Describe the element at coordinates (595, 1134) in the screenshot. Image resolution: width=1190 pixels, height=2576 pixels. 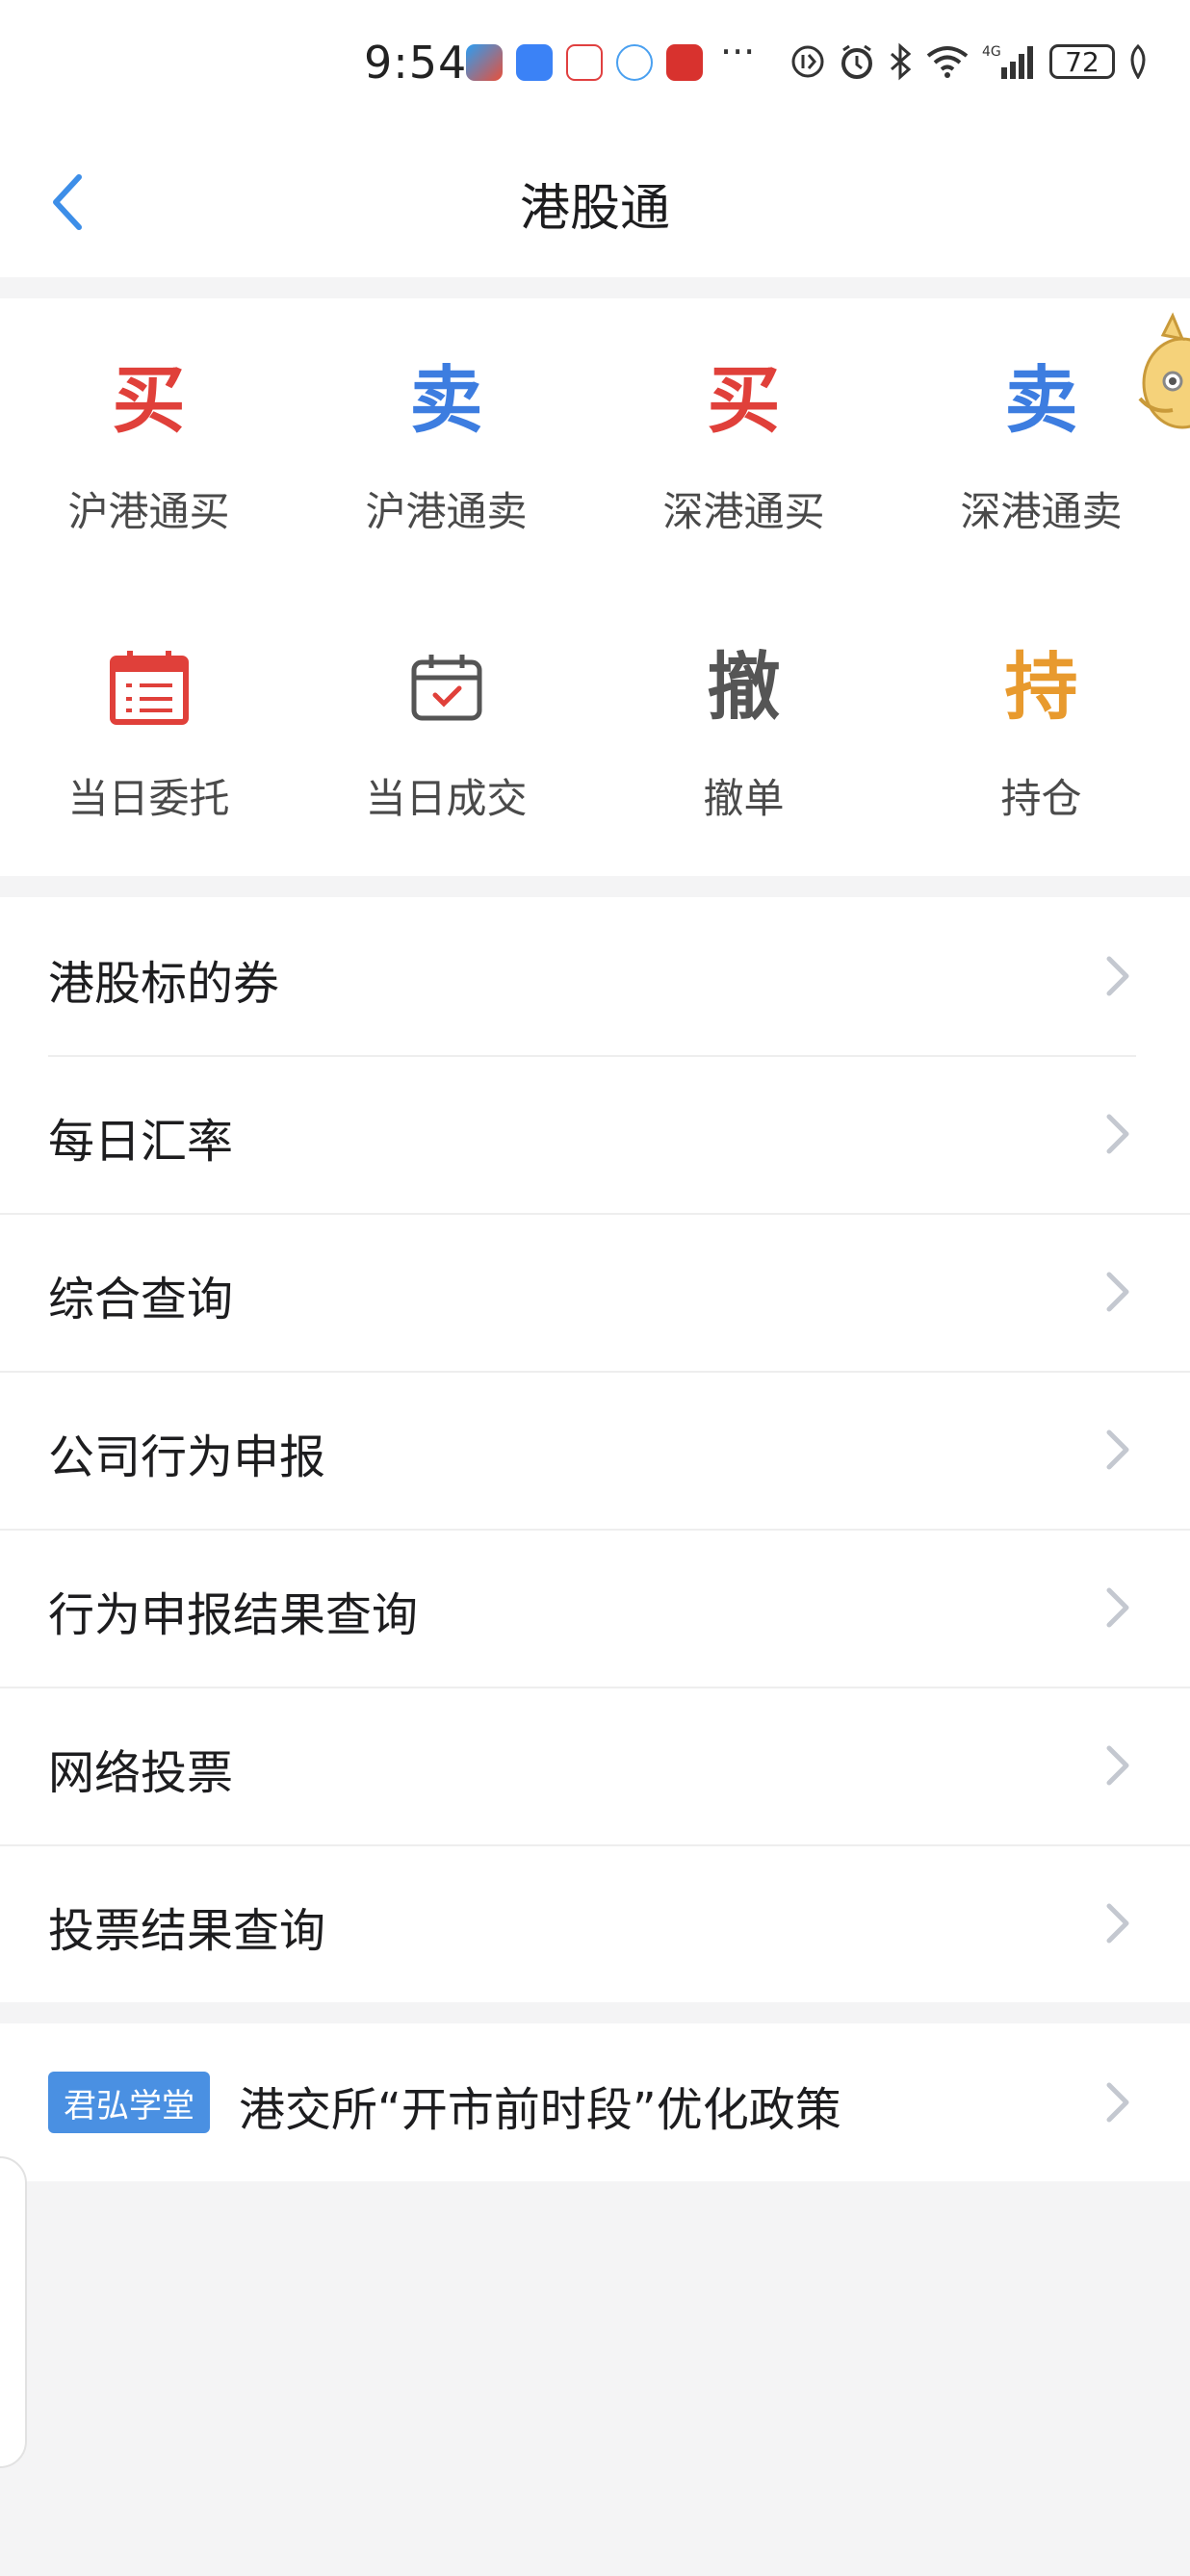
I see `menu-item-daily-exchange-rate: 每日汇率` at that location.